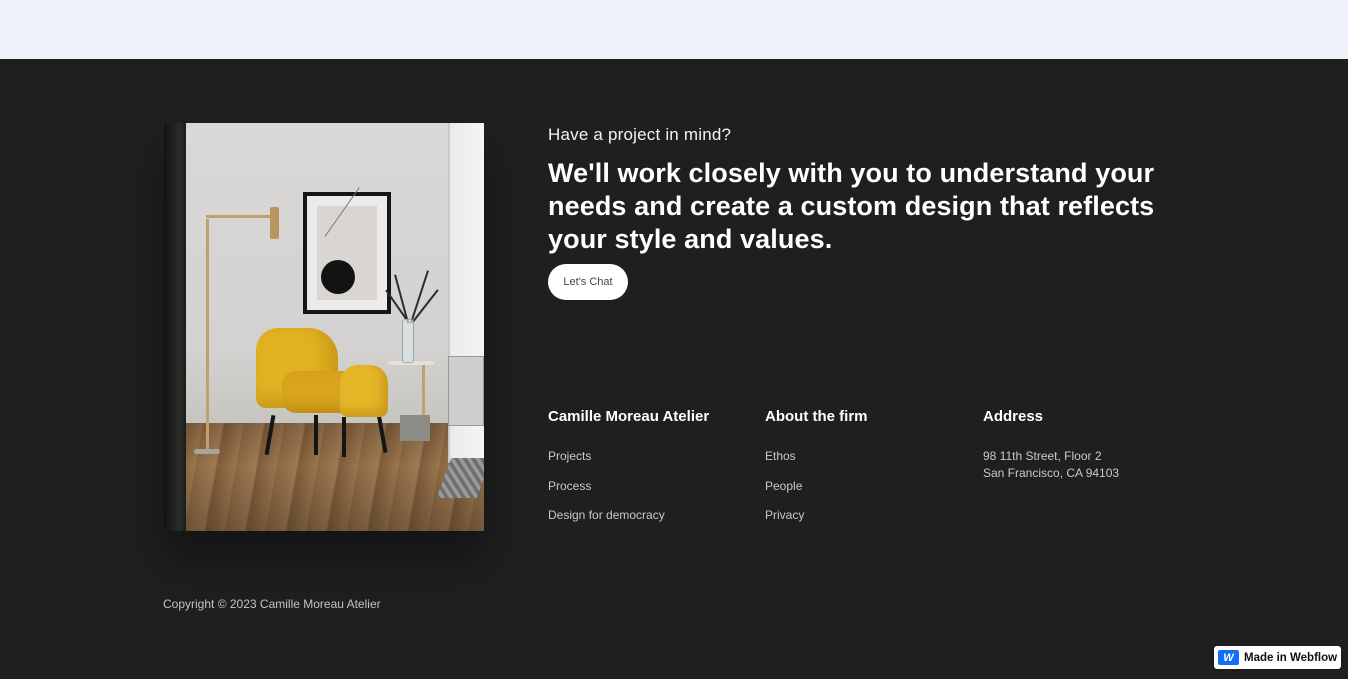 The image size is (1348, 679). I want to click on footer-link-people: People, so click(816, 493).